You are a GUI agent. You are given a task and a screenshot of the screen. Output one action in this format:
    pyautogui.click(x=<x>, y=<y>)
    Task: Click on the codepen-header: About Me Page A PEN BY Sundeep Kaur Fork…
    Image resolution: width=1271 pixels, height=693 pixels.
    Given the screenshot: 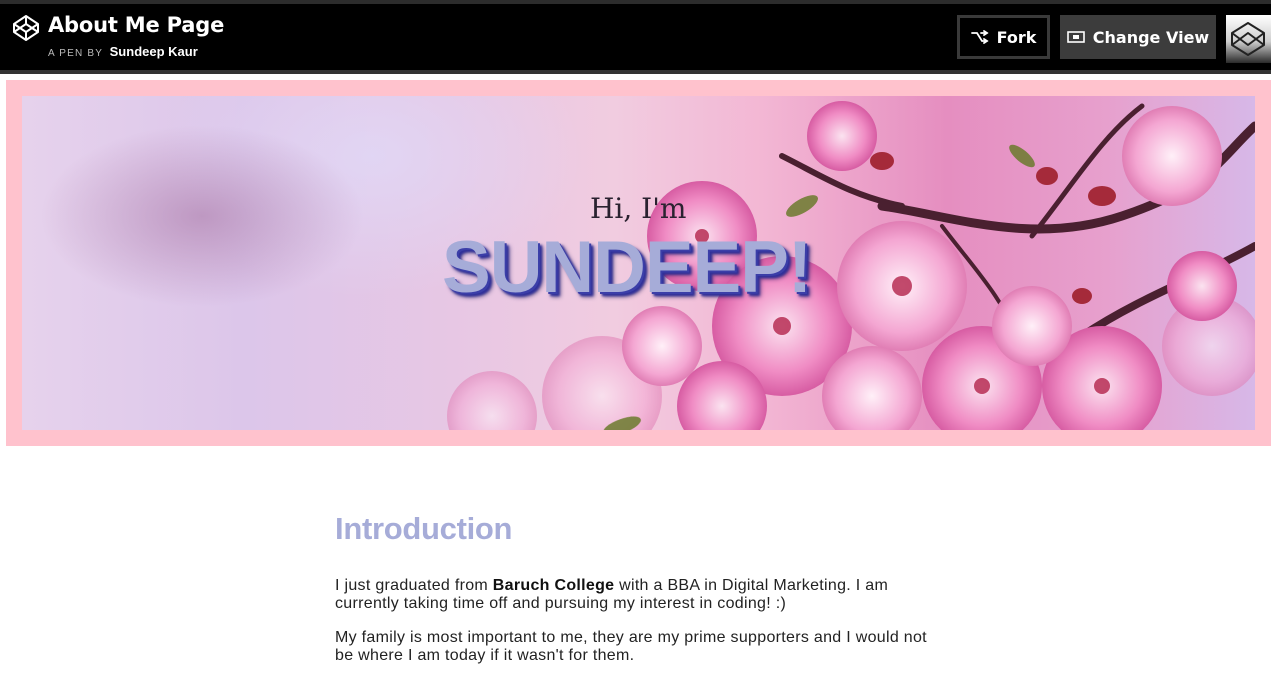 What is the action you would take?
    pyautogui.click(x=635, y=37)
    